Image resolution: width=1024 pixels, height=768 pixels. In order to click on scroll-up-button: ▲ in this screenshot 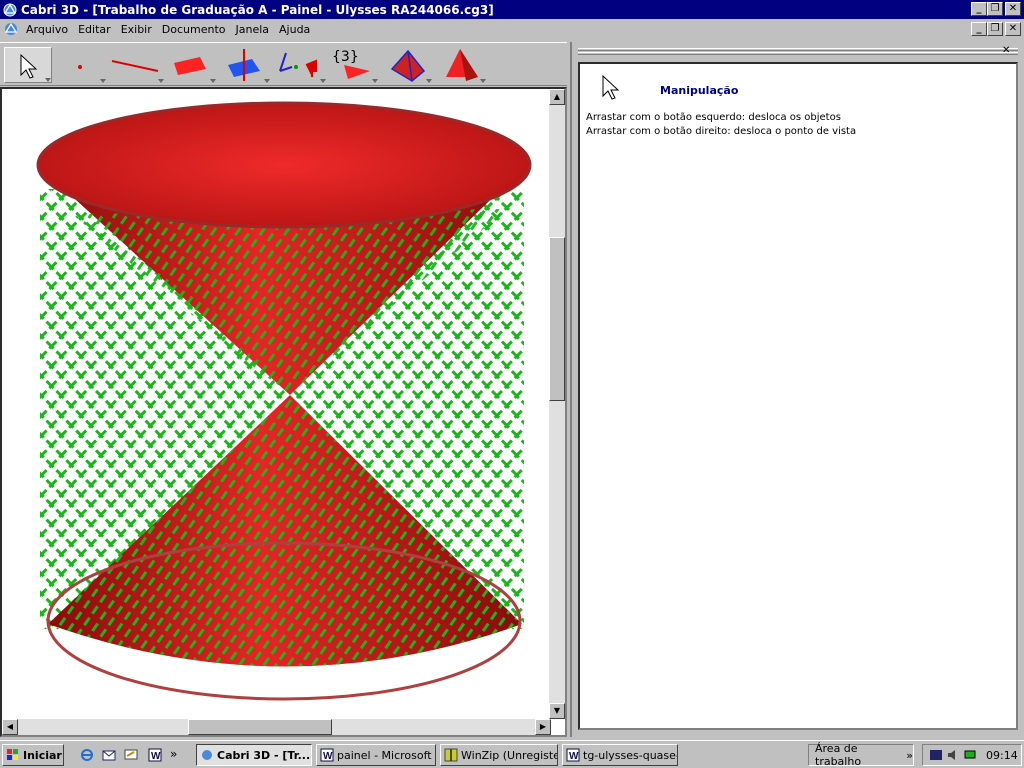, I will do `click(557, 97)`.